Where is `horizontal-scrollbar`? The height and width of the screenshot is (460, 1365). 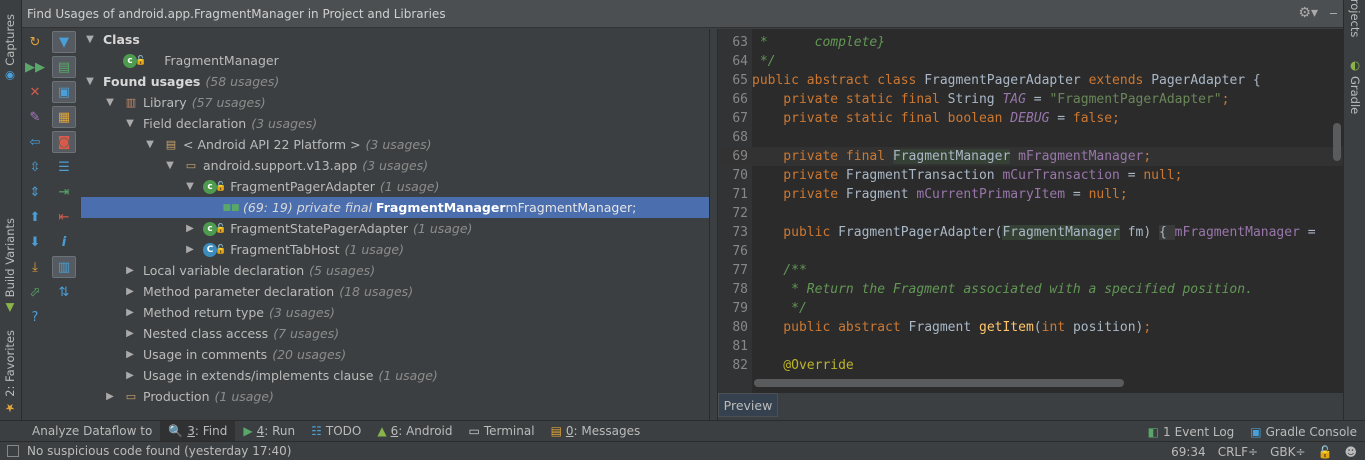
horizontal-scrollbar is located at coordinates (939, 383).